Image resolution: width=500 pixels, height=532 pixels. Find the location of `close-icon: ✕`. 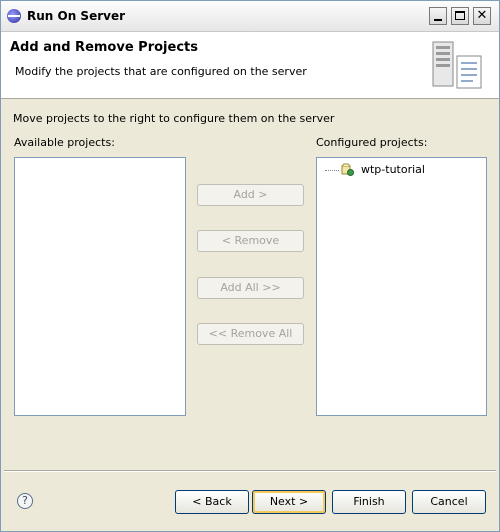

close-icon: ✕ is located at coordinates (482, 15).